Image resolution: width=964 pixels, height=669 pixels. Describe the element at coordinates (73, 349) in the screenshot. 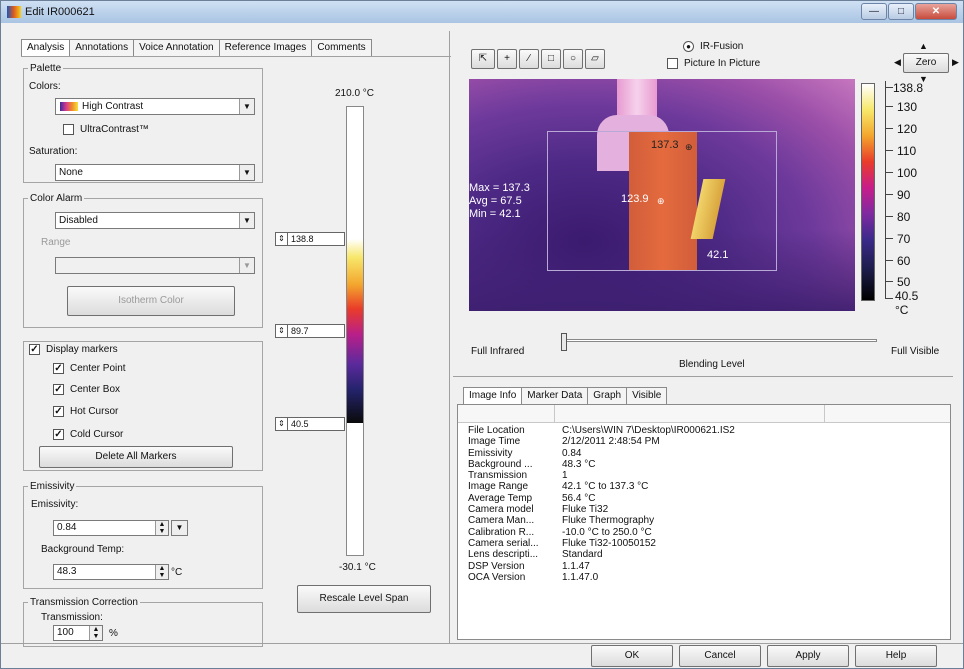

I see `display-markers-checkbox: ✓ Display markers` at that location.